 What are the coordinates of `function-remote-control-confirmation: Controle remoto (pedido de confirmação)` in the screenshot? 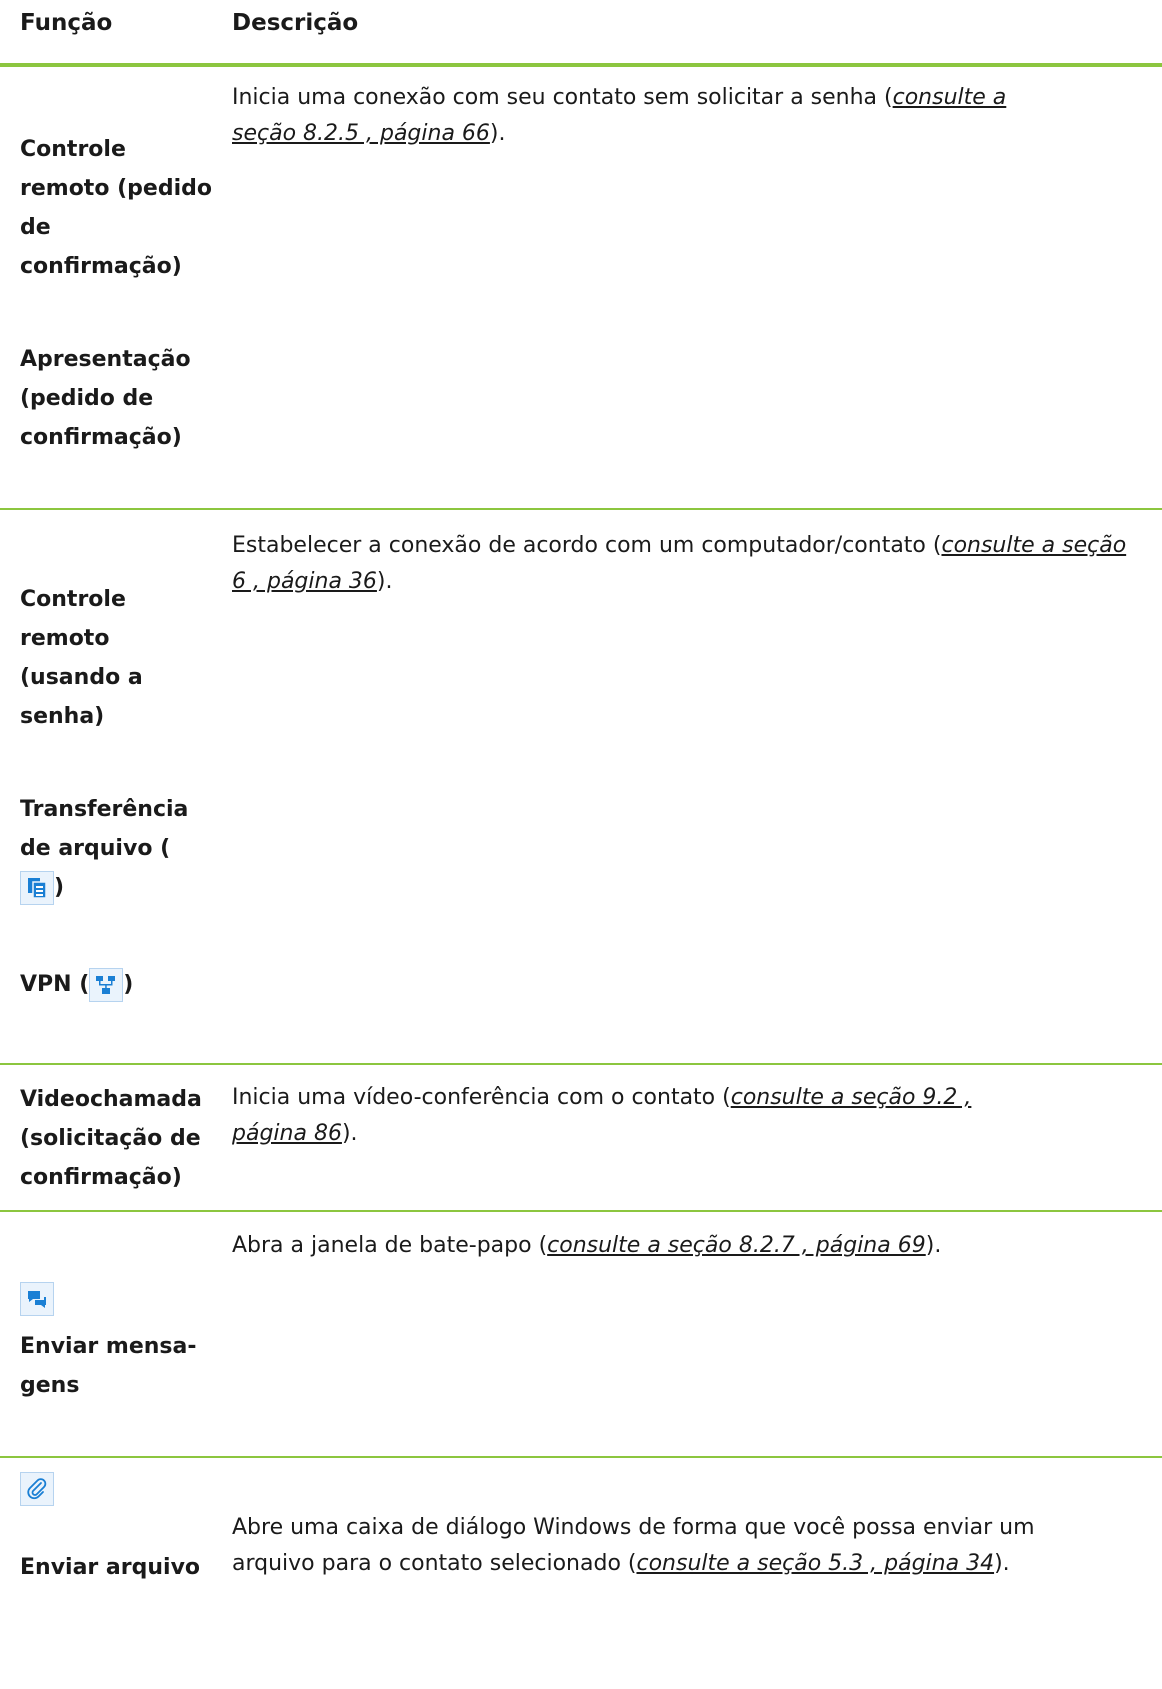 It's located at (116, 208).